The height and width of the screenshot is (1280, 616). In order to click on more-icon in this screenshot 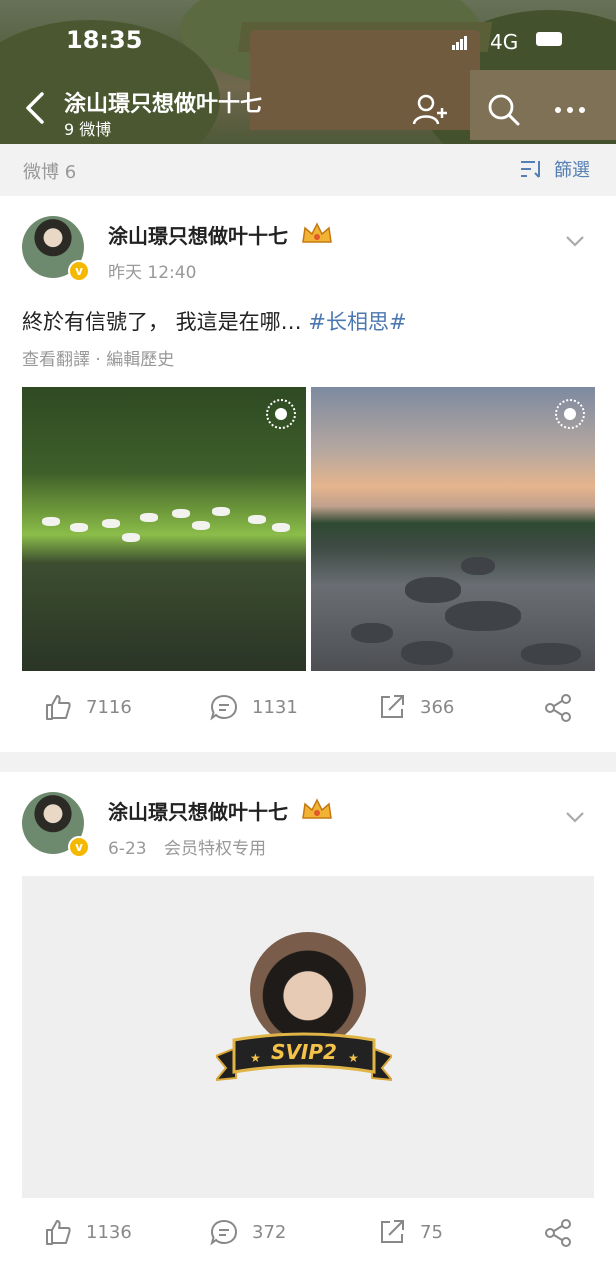, I will do `click(570, 110)`.